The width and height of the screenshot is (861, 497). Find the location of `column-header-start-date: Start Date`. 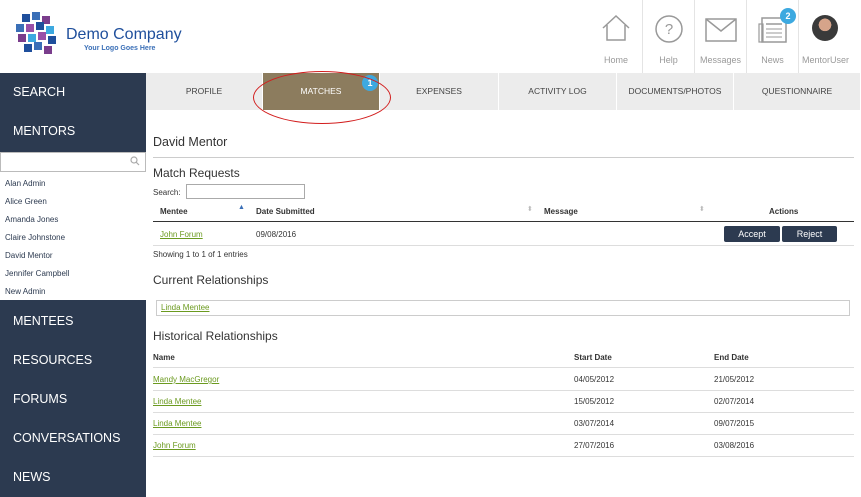

column-header-start-date: Start Date is located at coordinates (593, 357).